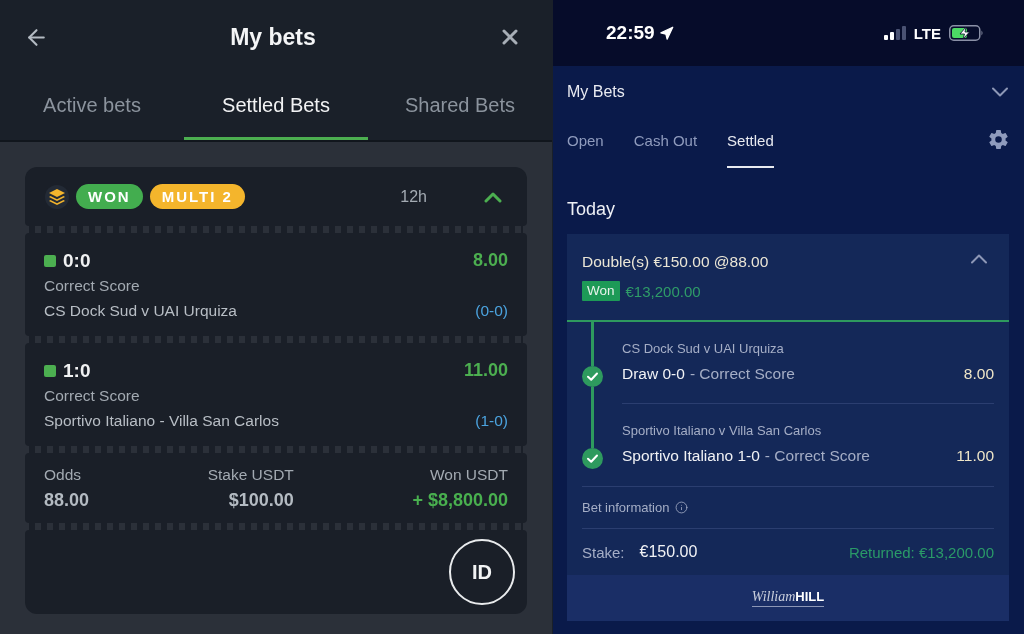 This screenshot has width=1024, height=634. What do you see at coordinates (626, 507) in the screenshot?
I see `bet-info-label: Bet information` at bounding box center [626, 507].